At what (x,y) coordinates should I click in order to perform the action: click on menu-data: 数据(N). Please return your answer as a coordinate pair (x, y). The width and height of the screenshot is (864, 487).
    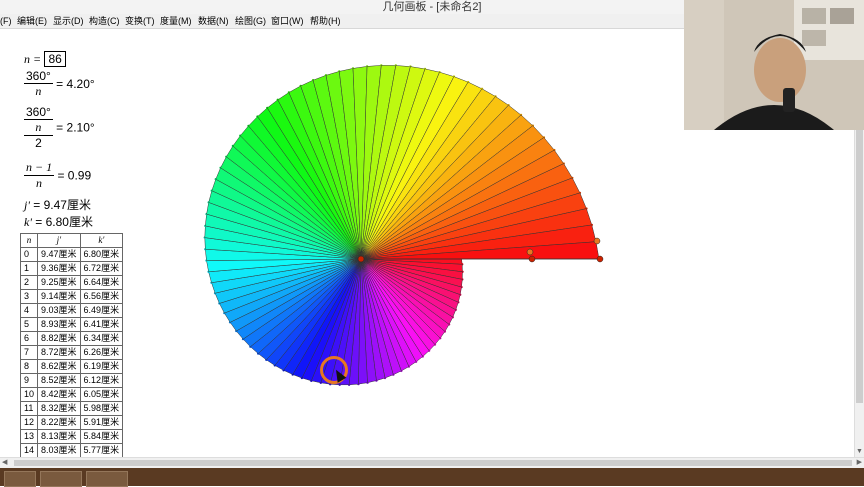
    Looking at the image, I should click on (213, 21).